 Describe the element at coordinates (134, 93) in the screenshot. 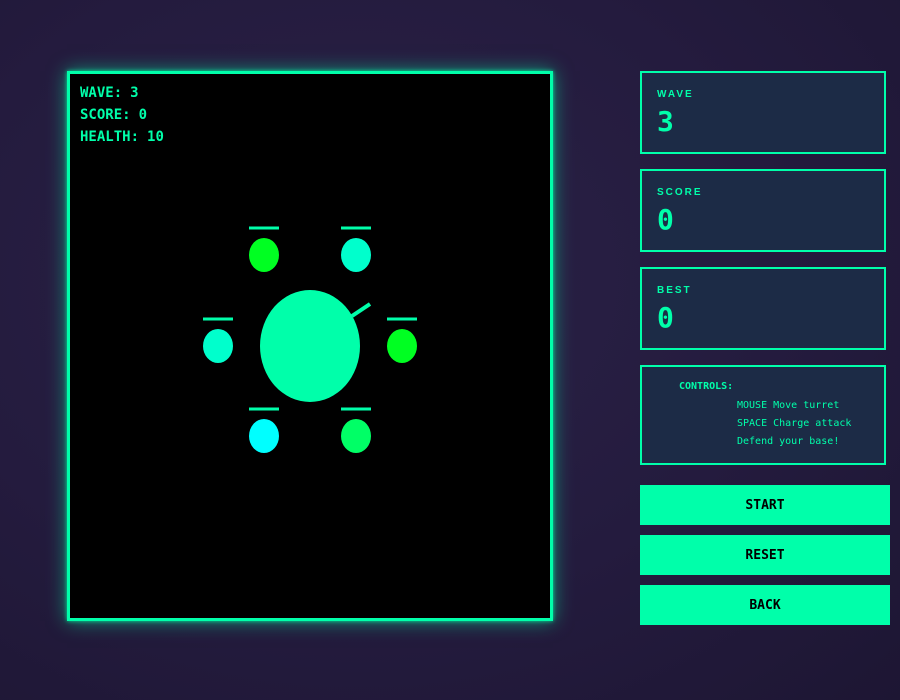

I see `hud-wave-value: 3` at that location.